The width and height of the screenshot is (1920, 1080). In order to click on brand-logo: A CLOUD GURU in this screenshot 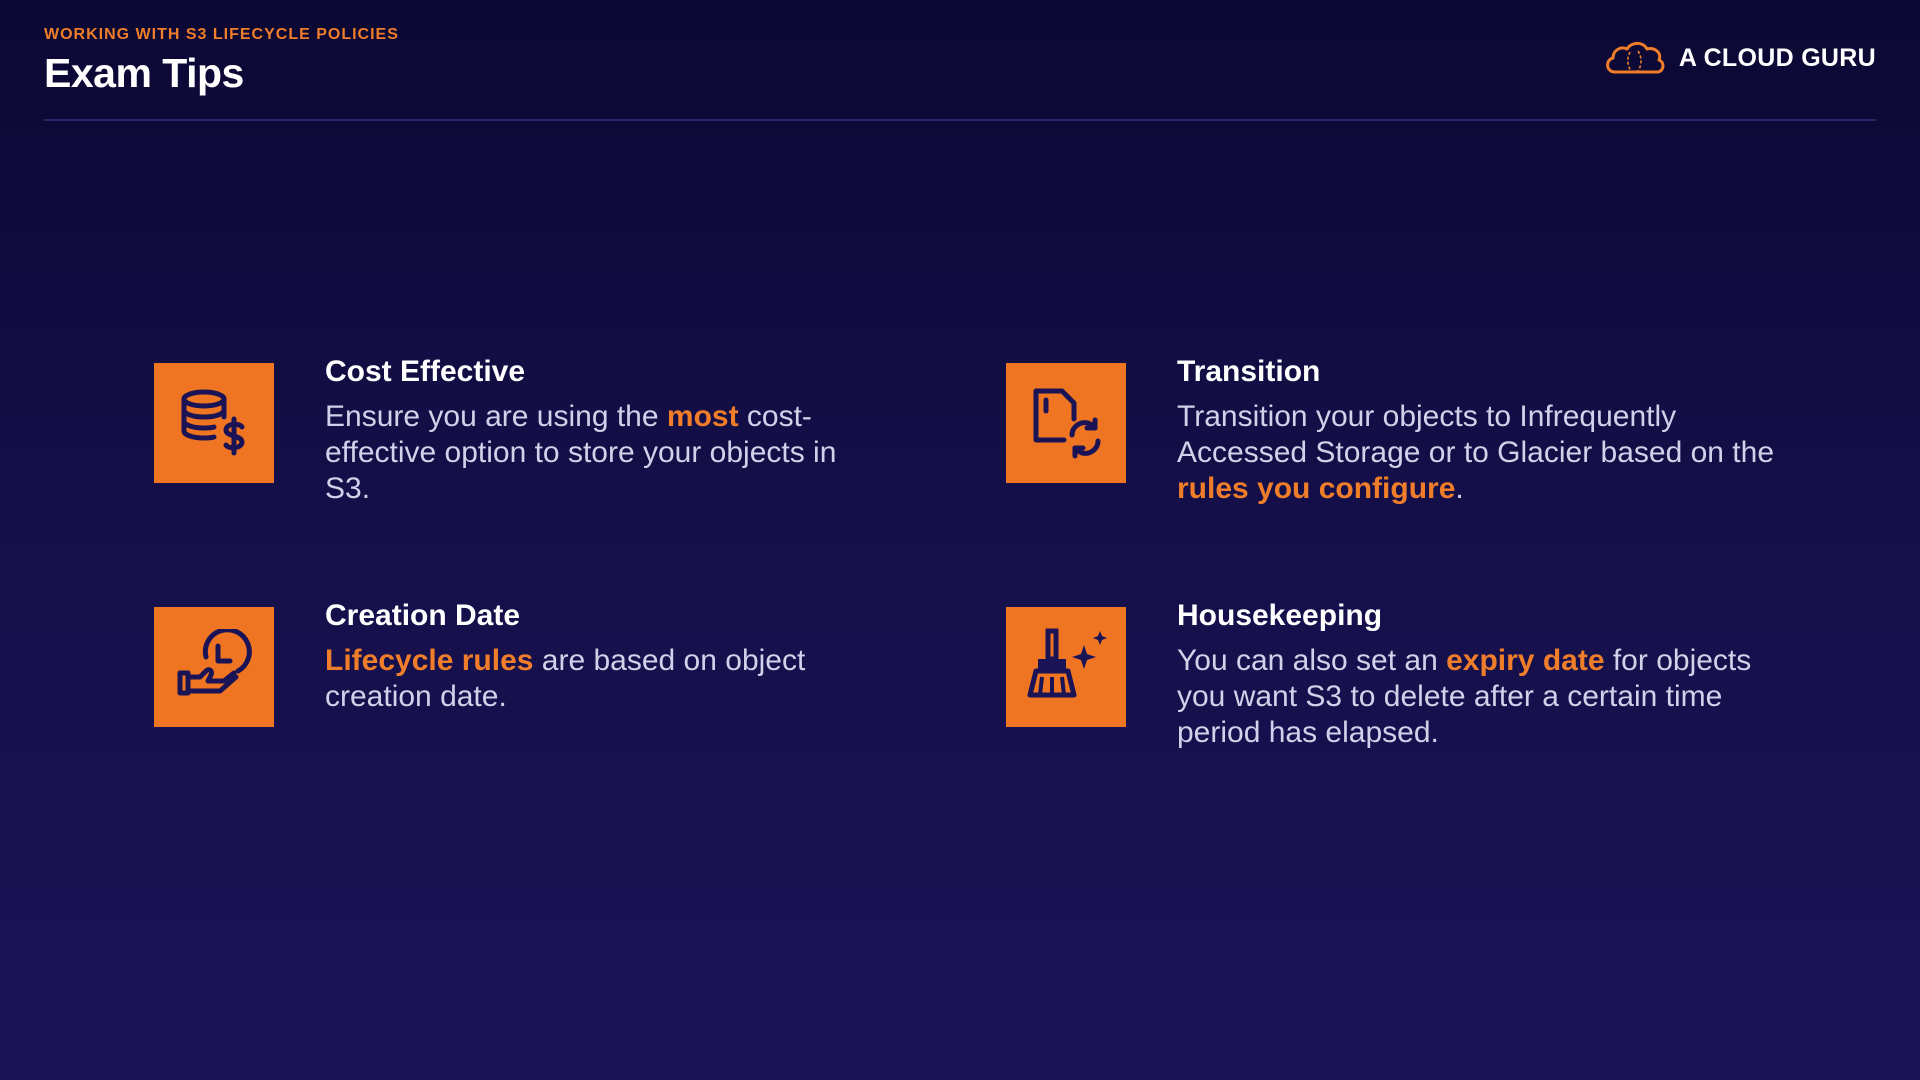, I will do `click(1739, 58)`.